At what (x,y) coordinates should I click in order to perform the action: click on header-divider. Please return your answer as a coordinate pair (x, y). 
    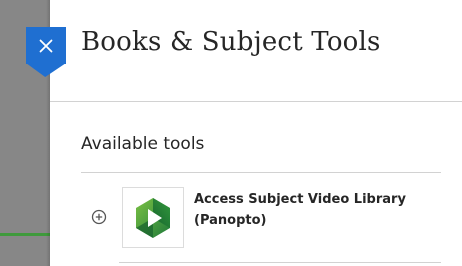
    Looking at the image, I should click on (256, 101).